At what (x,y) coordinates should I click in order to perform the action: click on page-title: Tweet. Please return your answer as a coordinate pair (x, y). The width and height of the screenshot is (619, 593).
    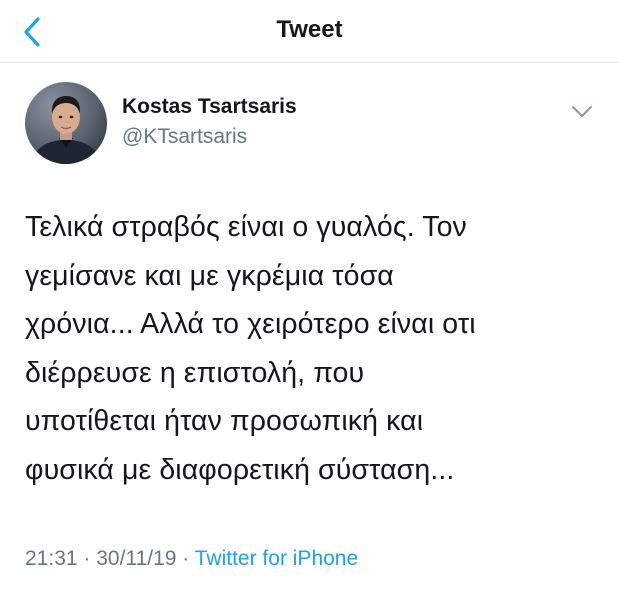
    Looking at the image, I should click on (309, 29).